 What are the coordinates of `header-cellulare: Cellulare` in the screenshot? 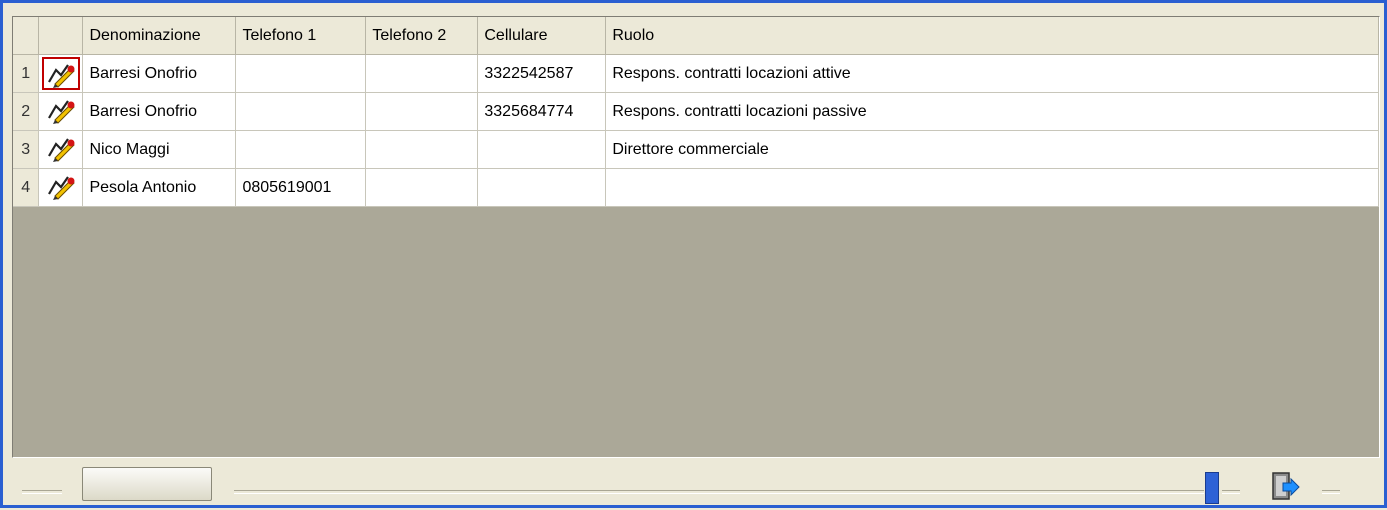 It's located at (542, 36).